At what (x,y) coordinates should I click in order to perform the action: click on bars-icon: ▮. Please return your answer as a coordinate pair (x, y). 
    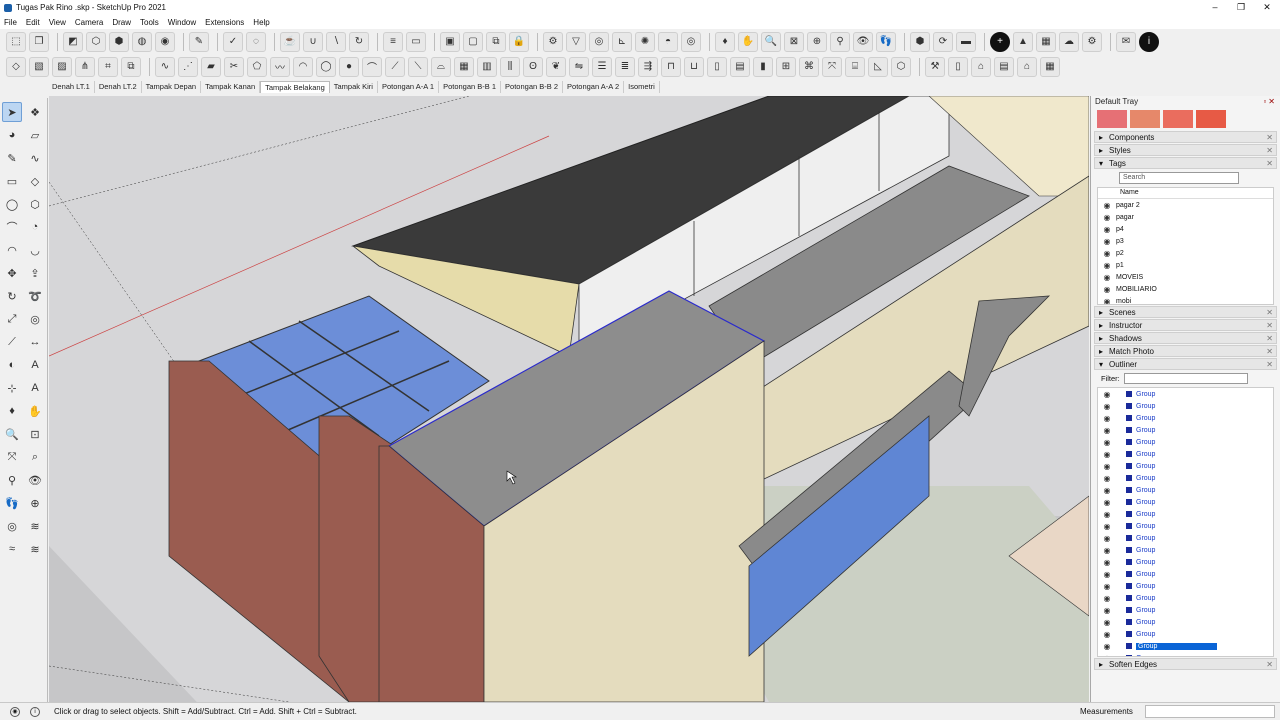
    Looking at the image, I should click on (763, 66).